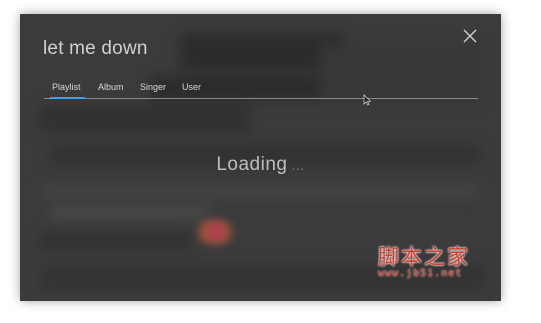 The height and width of the screenshot is (323, 541). What do you see at coordinates (95, 49) in the screenshot?
I see `search-query: let me down` at bounding box center [95, 49].